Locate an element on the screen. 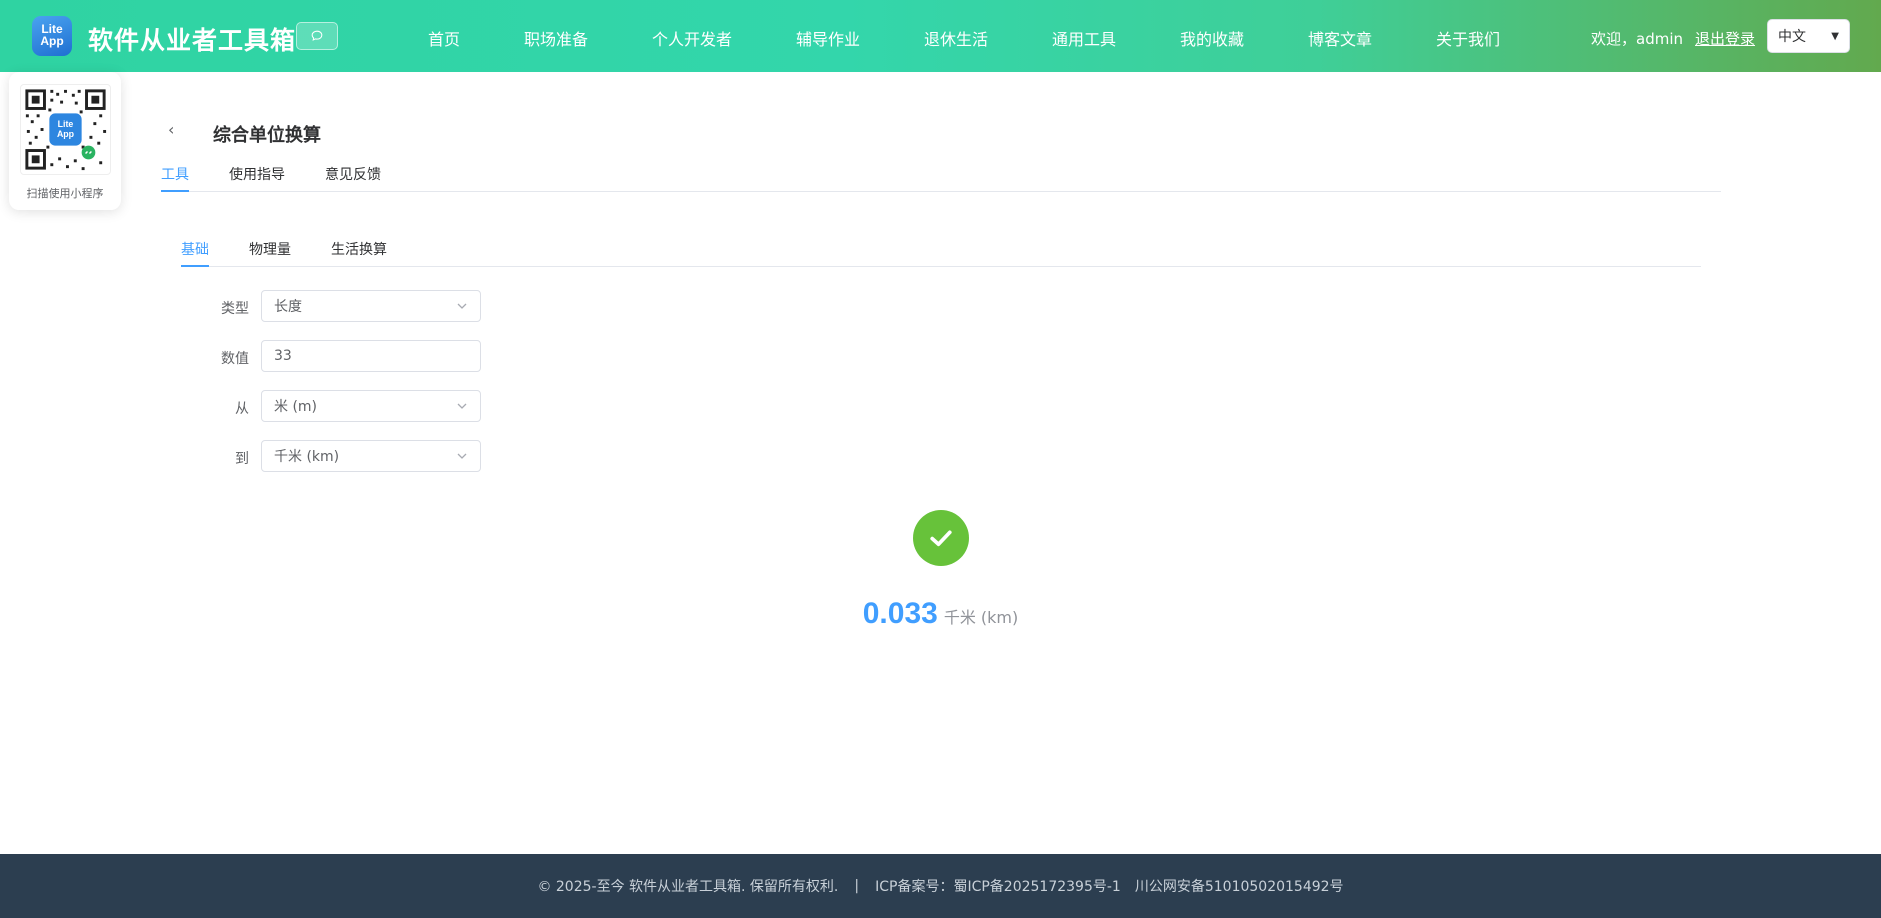 This screenshot has height=918, width=1881. tab-guide: 使用指导 is located at coordinates (257, 174).